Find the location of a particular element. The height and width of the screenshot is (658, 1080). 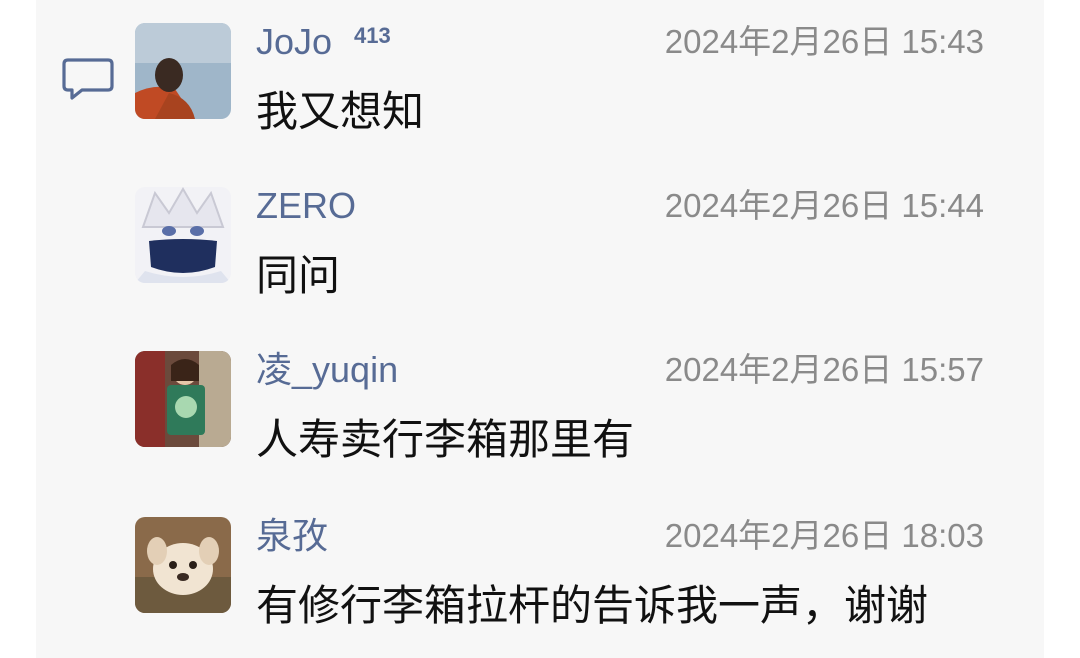

comment-text: 同问 is located at coordinates (298, 275).